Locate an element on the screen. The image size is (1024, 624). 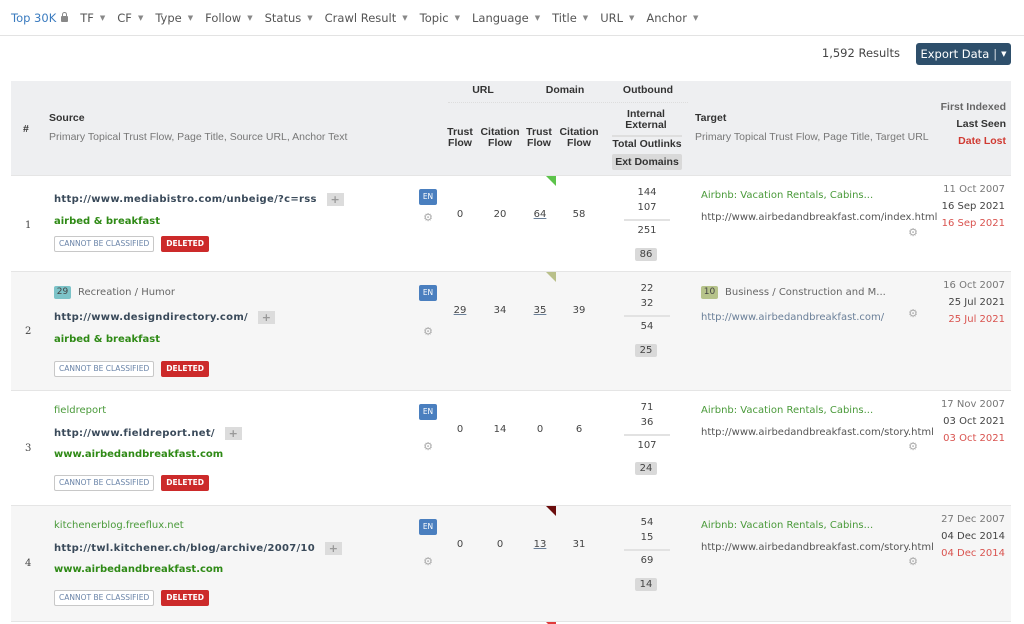
group-divider is located at coordinates (568, 102).